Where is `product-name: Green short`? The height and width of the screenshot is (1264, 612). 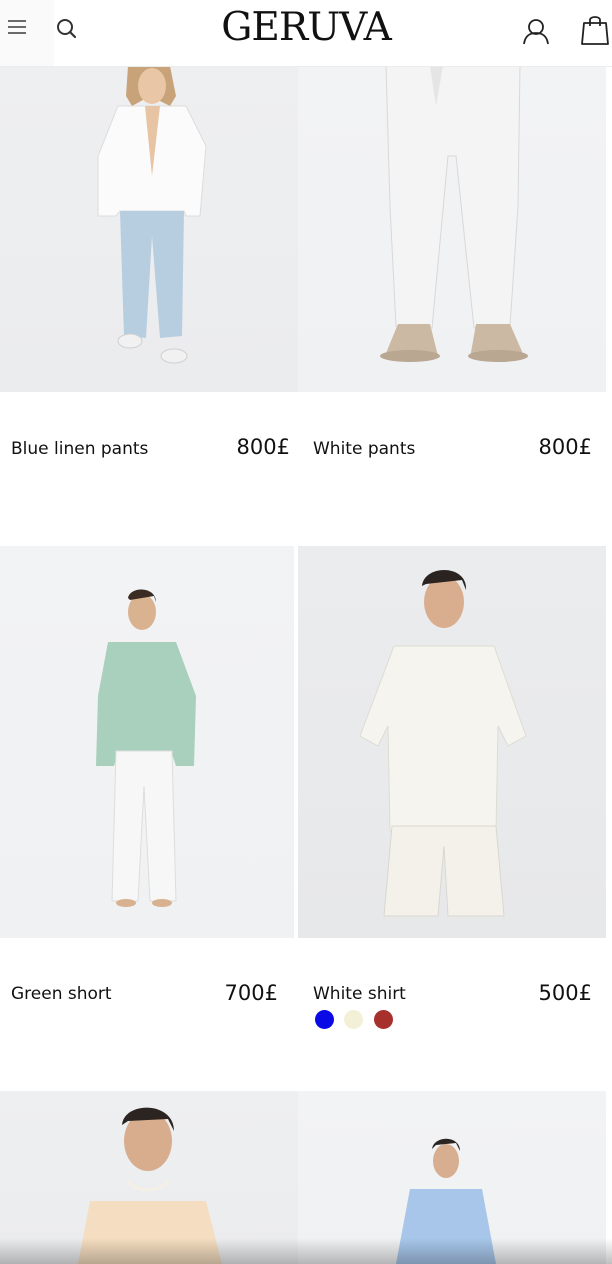
product-name: Green short is located at coordinates (61, 994).